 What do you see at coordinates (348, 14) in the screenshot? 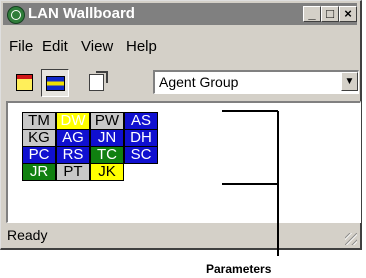
I see `close-button: ×` at bounding box center [348, 14].